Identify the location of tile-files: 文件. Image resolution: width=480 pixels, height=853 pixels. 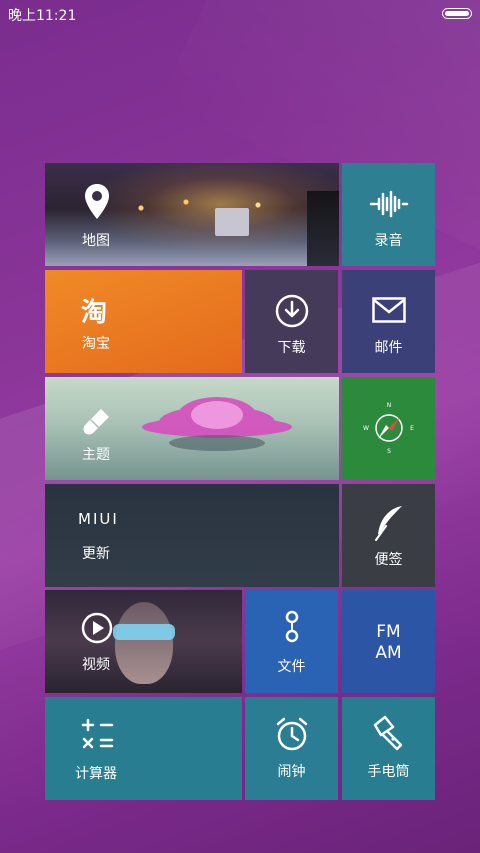
(291, 641).